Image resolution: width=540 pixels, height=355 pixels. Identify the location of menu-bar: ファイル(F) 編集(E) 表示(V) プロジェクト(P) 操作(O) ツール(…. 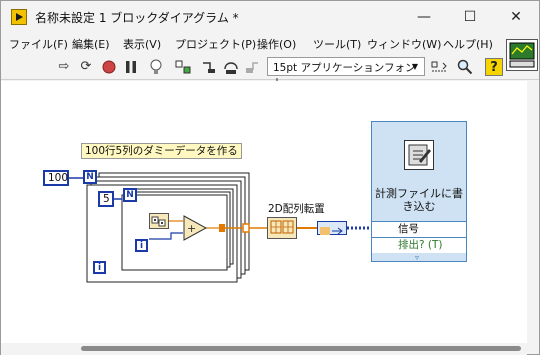
(270, 43).